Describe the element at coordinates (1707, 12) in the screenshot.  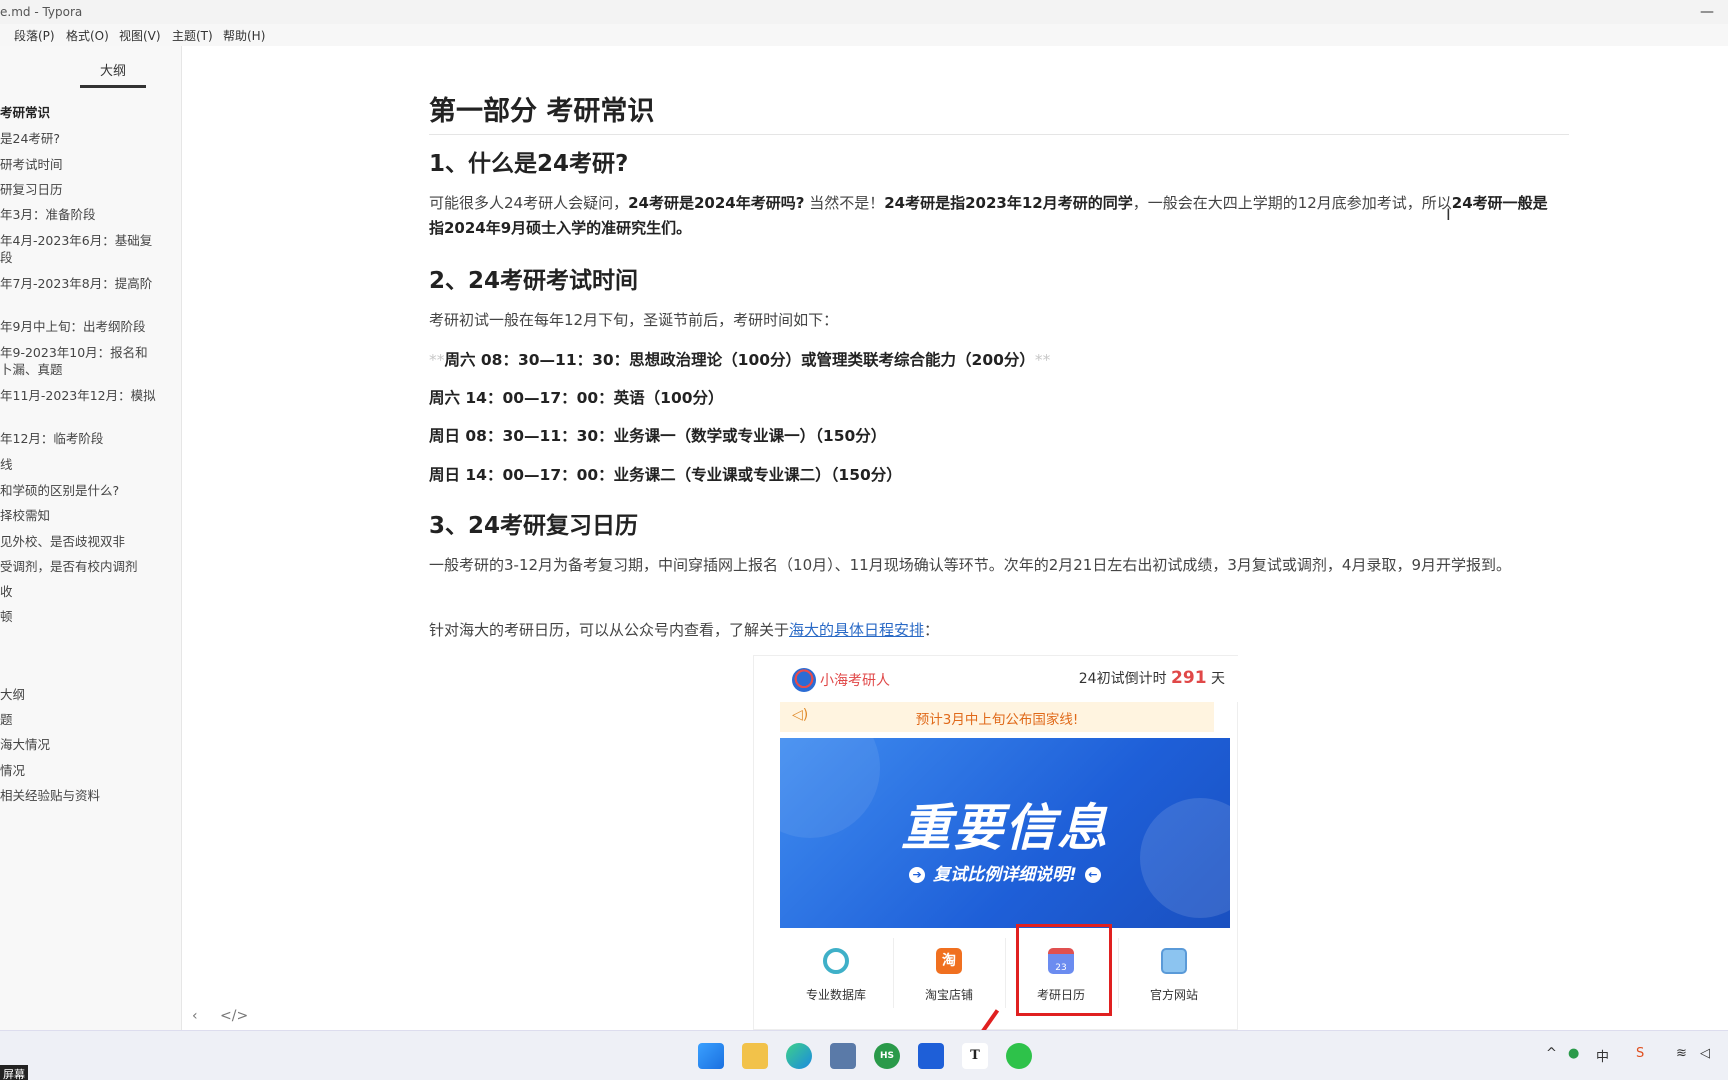
I see `minimize-icon: —` at that location.